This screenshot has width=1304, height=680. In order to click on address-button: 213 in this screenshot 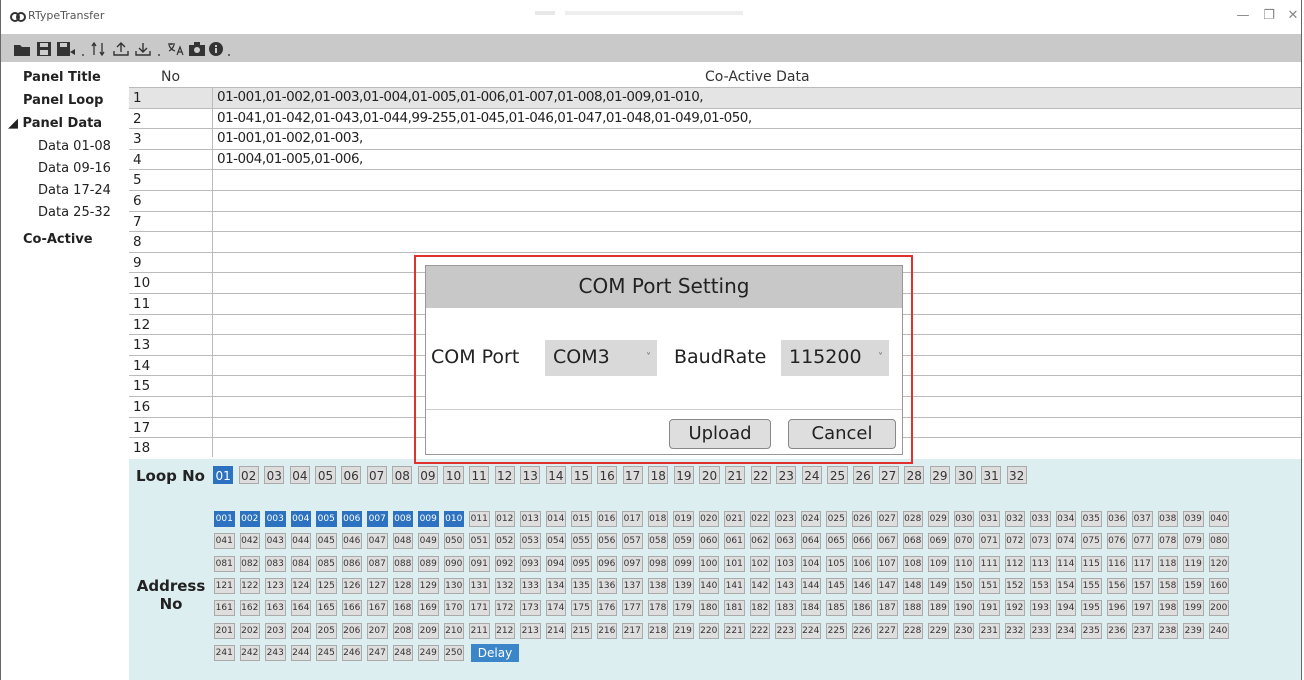, I will do `click(530, 630)`.